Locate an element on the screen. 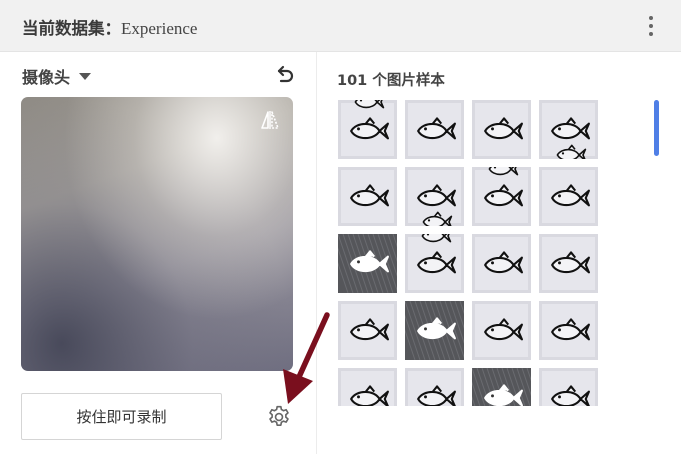 This screenshot has width=681, height=454. hold-to-record-button: 按住即可录制 is located at coordinates (121, 416).